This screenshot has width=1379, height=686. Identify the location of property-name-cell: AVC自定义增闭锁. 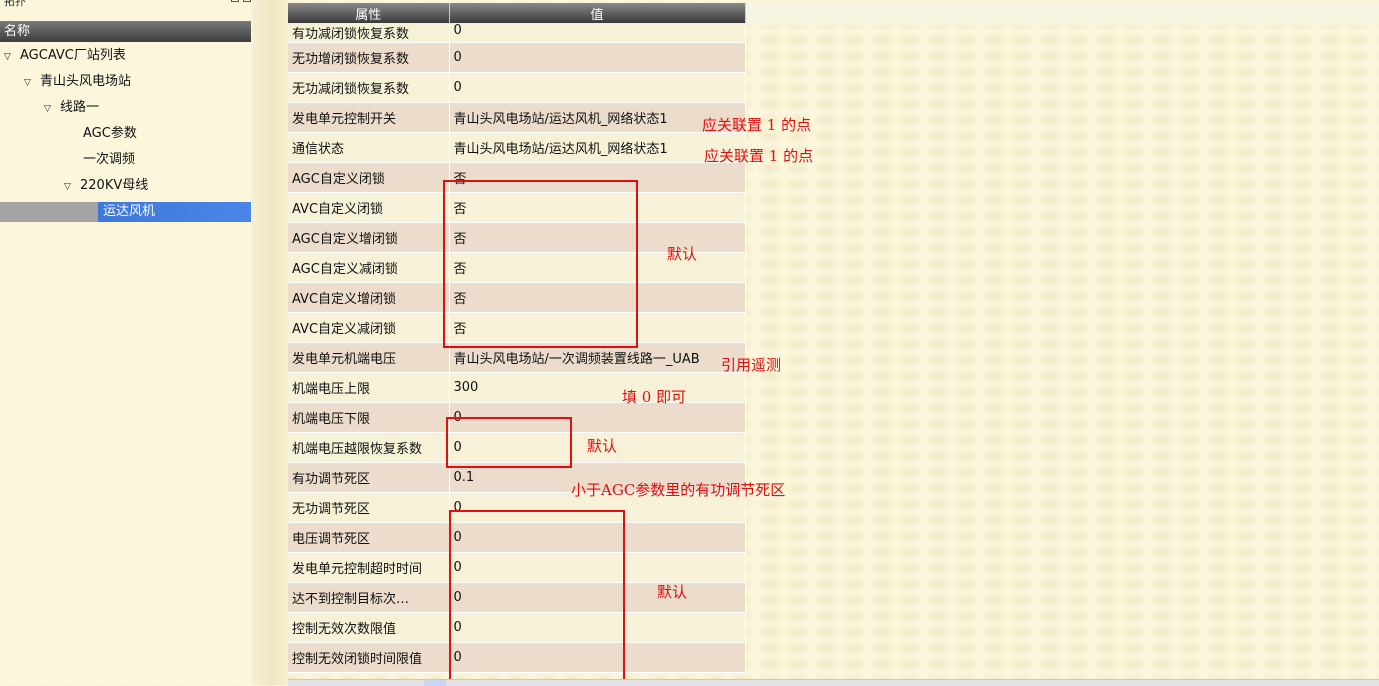
(369, 297).